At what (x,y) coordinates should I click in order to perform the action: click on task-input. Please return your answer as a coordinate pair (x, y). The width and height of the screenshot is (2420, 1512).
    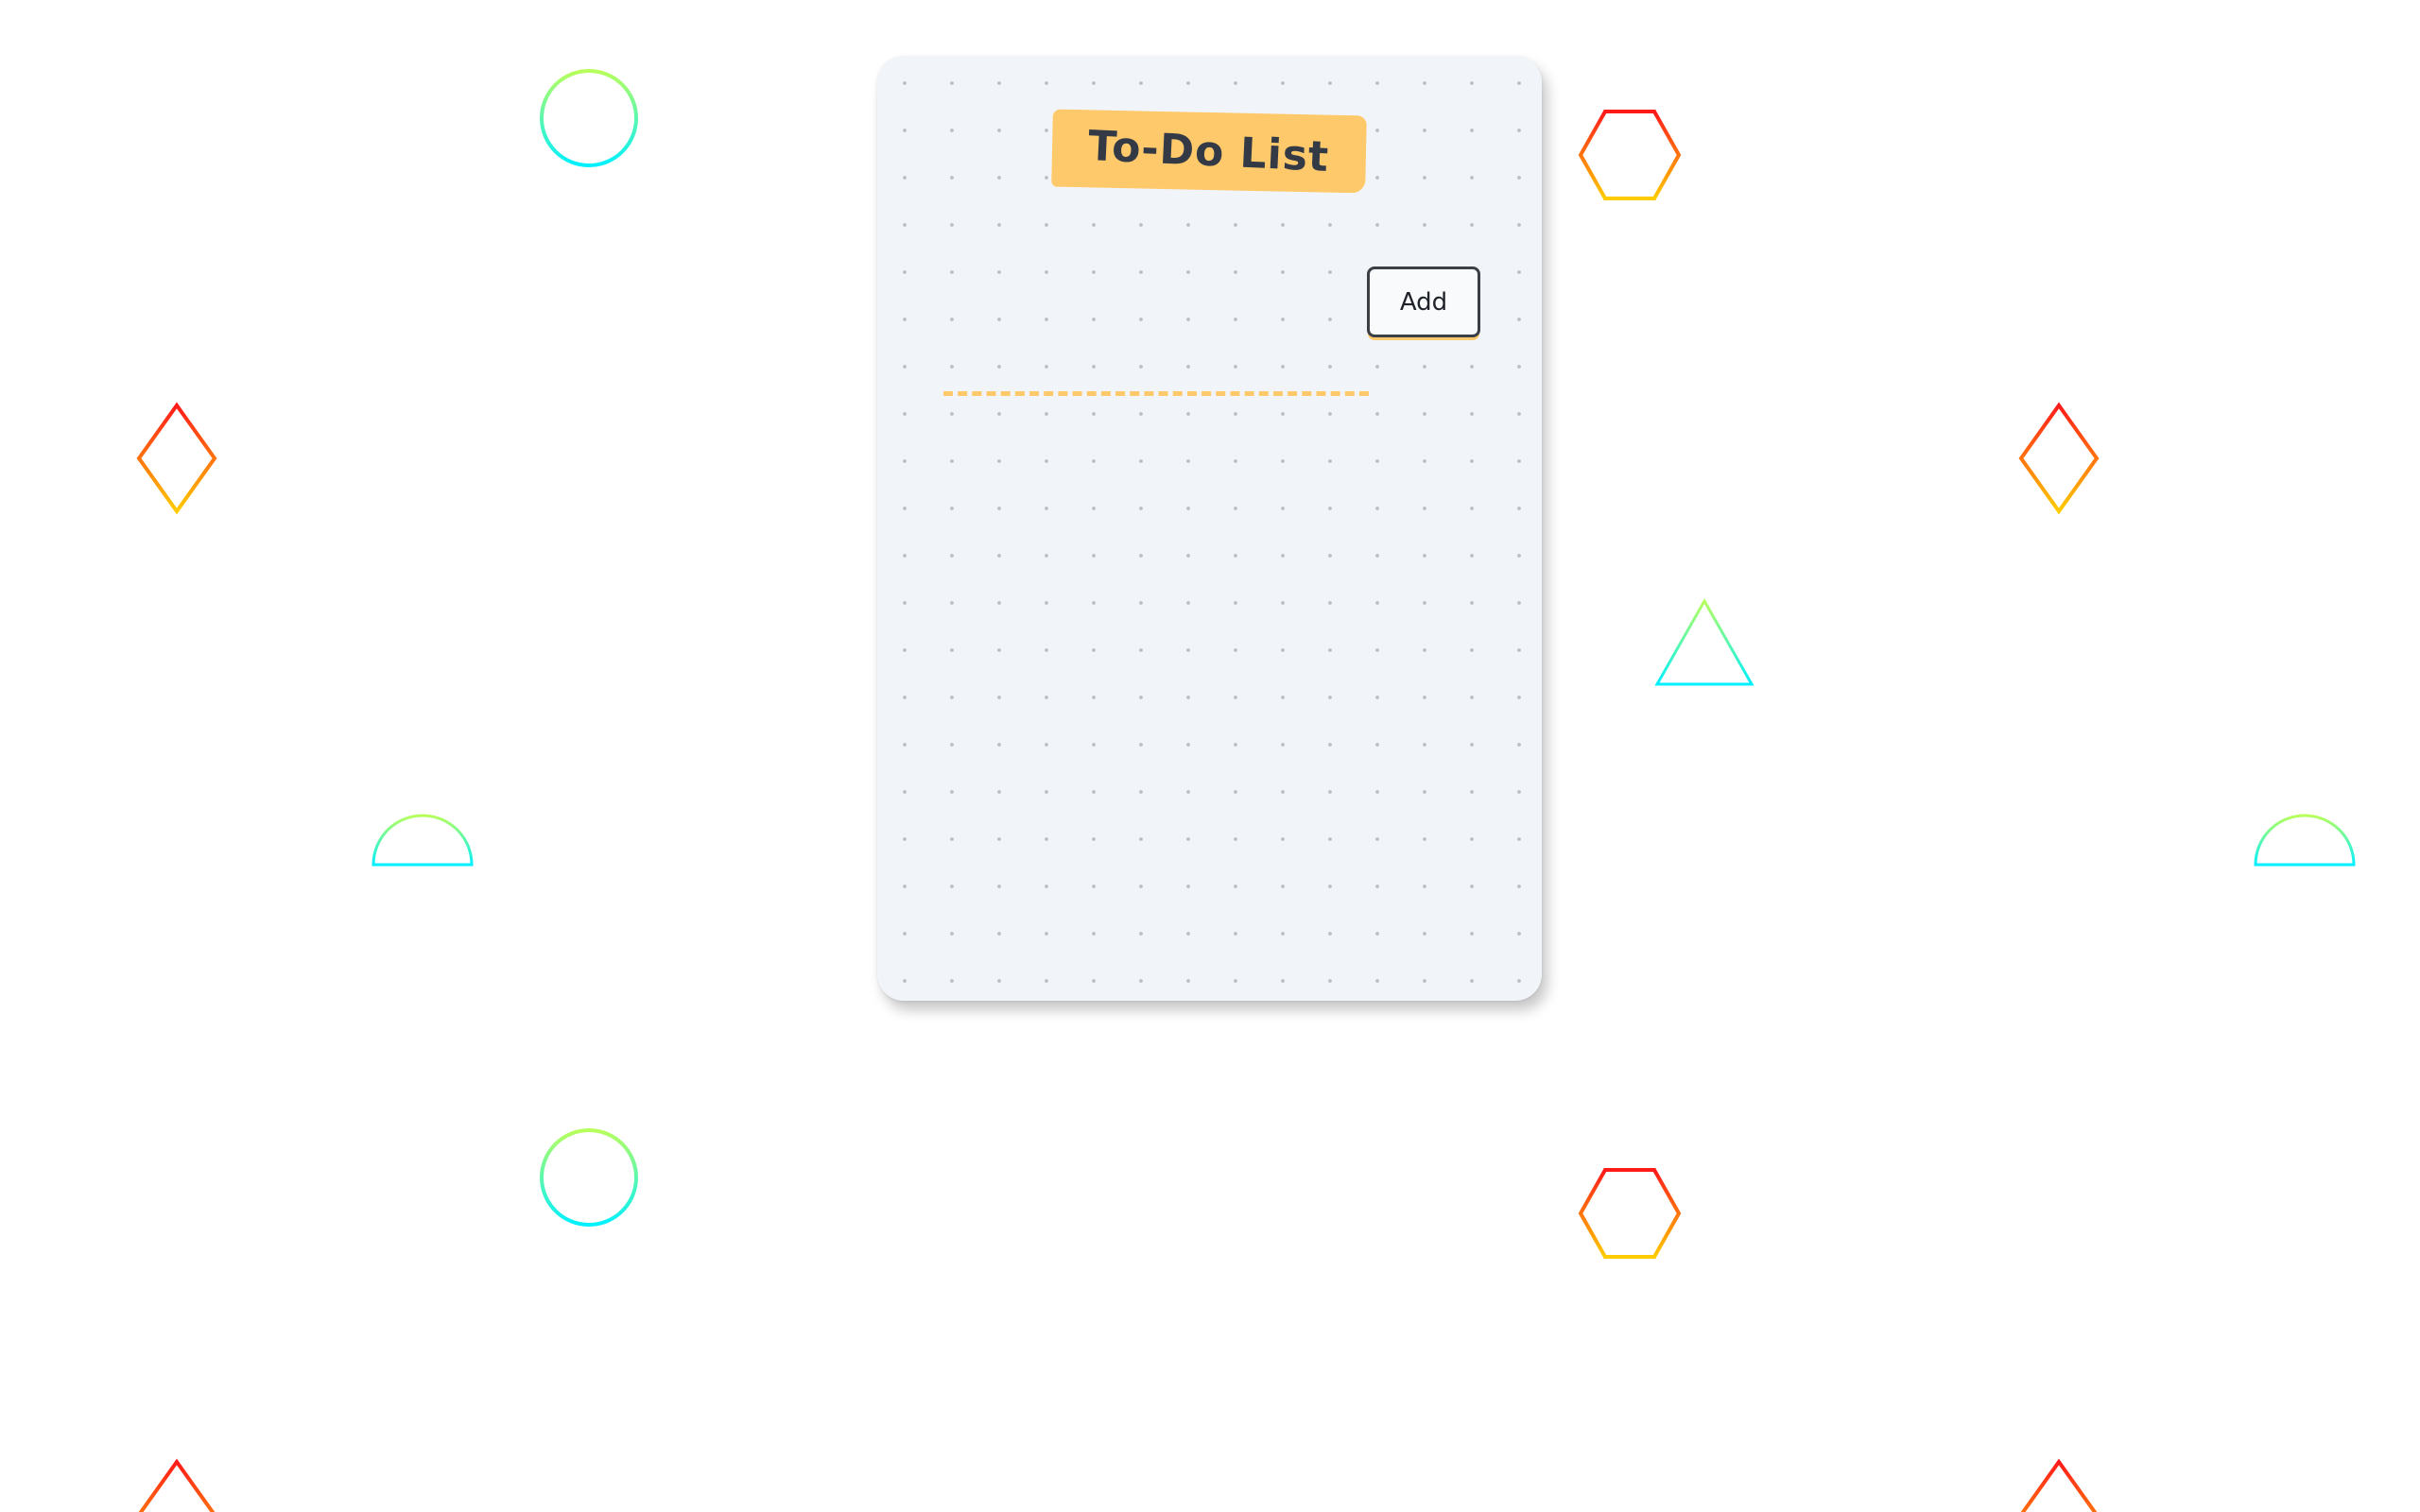
    Looking at the image, I should click on (1156, 367).